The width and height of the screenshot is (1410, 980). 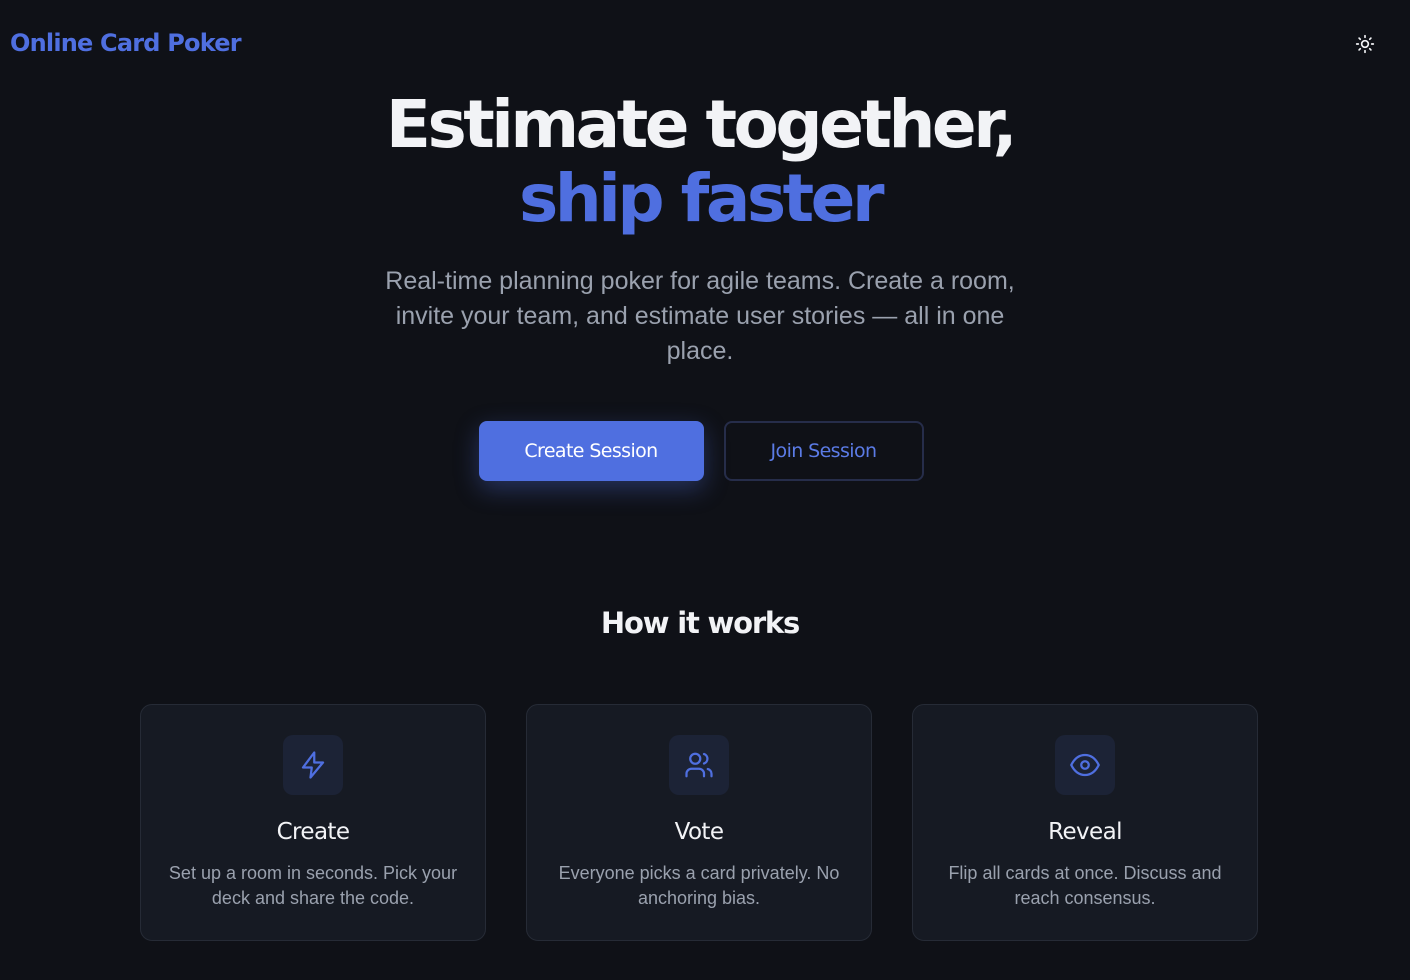 I want to click on feature-title: Reveal, so click(x=1085, y=832).